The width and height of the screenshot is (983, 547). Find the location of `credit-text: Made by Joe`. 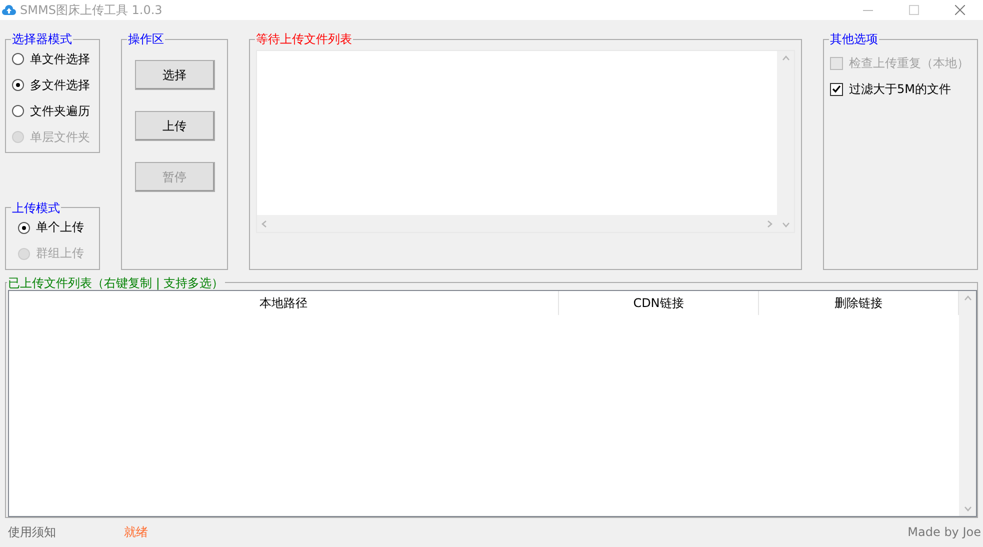

credit-text: Made by Joe is located at coordinates (944, 532).